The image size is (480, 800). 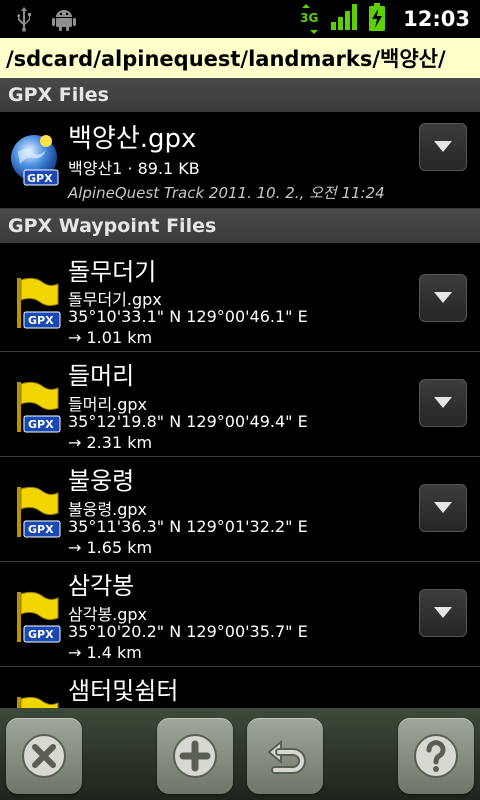 What do you see at coordinates (112, 226) in the screenshot?
I see `section-title: GPX Waypoint Files` at bounding box center [112, 226].